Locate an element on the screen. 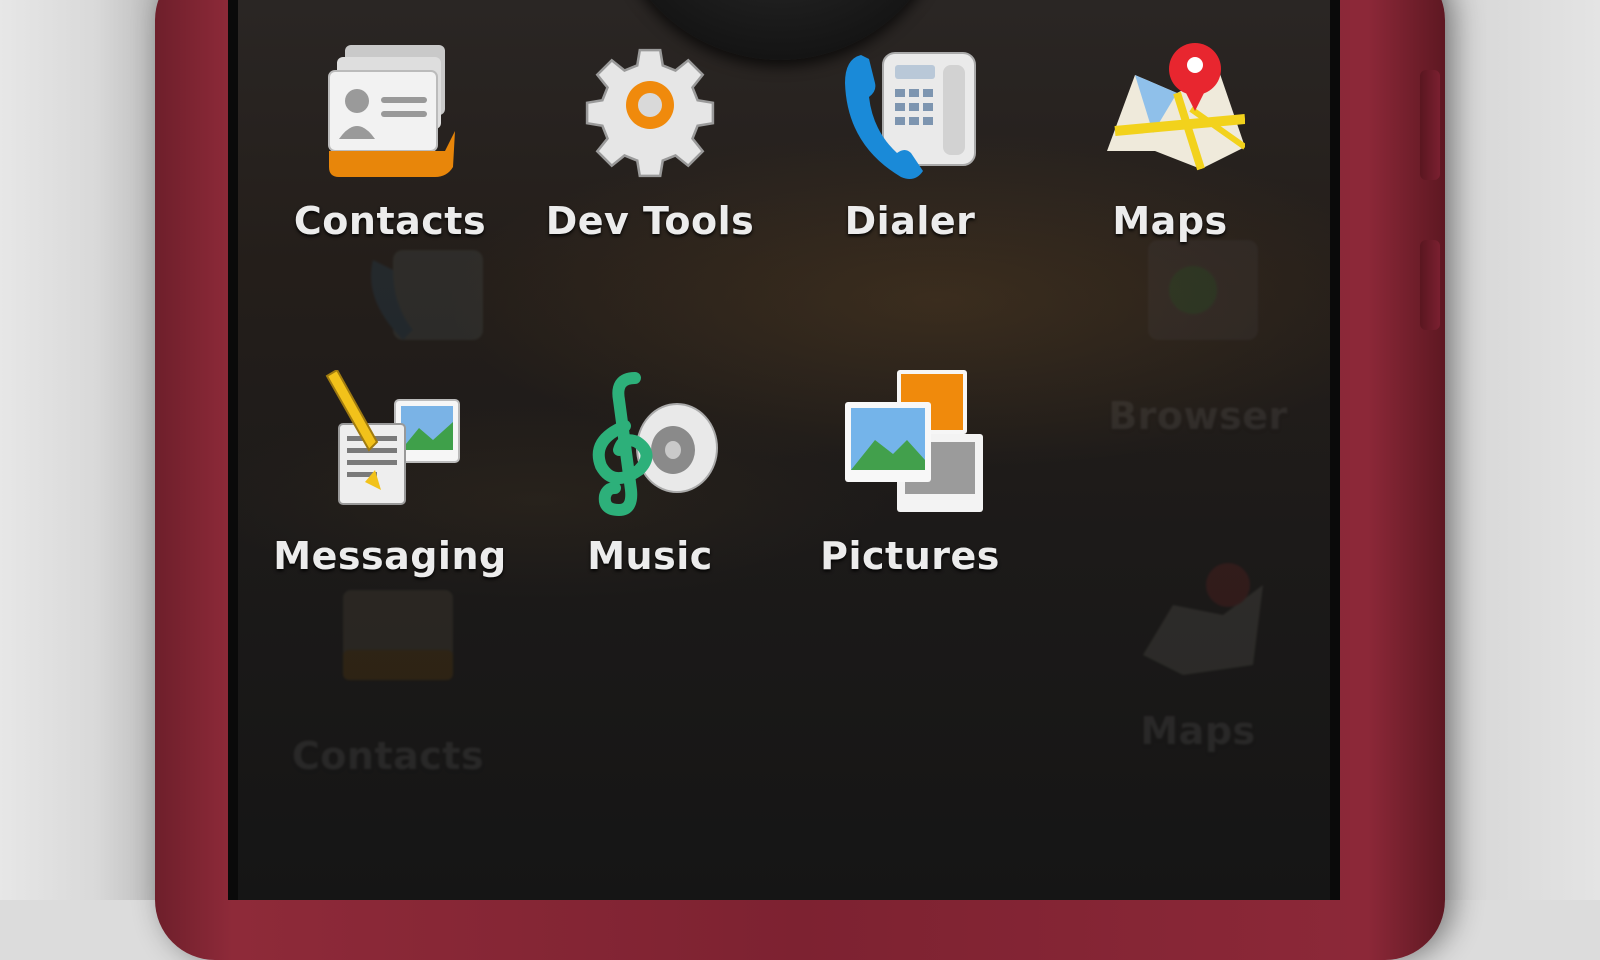 This screenshot has width=1600, height=960. ghost-app-browser: Browser is located at coordinates (1198, 334).